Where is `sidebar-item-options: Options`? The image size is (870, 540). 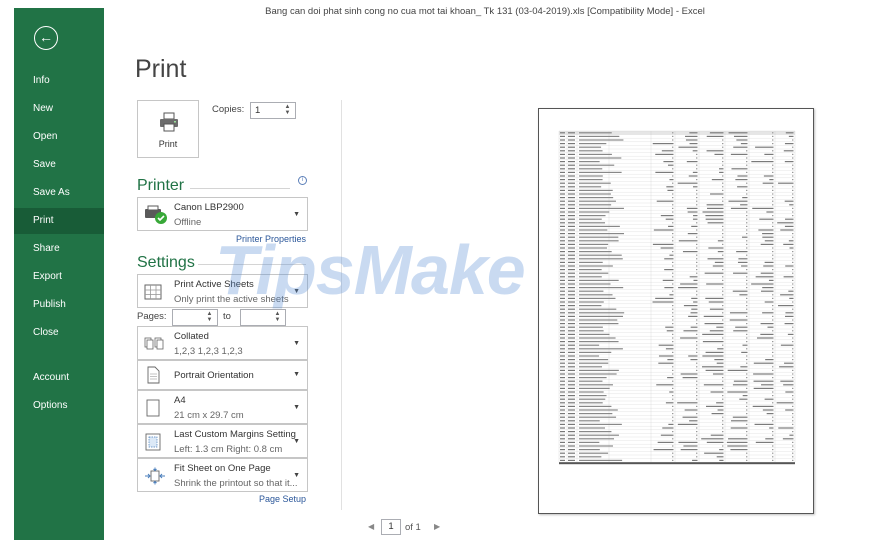 sidebar-item-options: Options is located at coordinates (59, 406).